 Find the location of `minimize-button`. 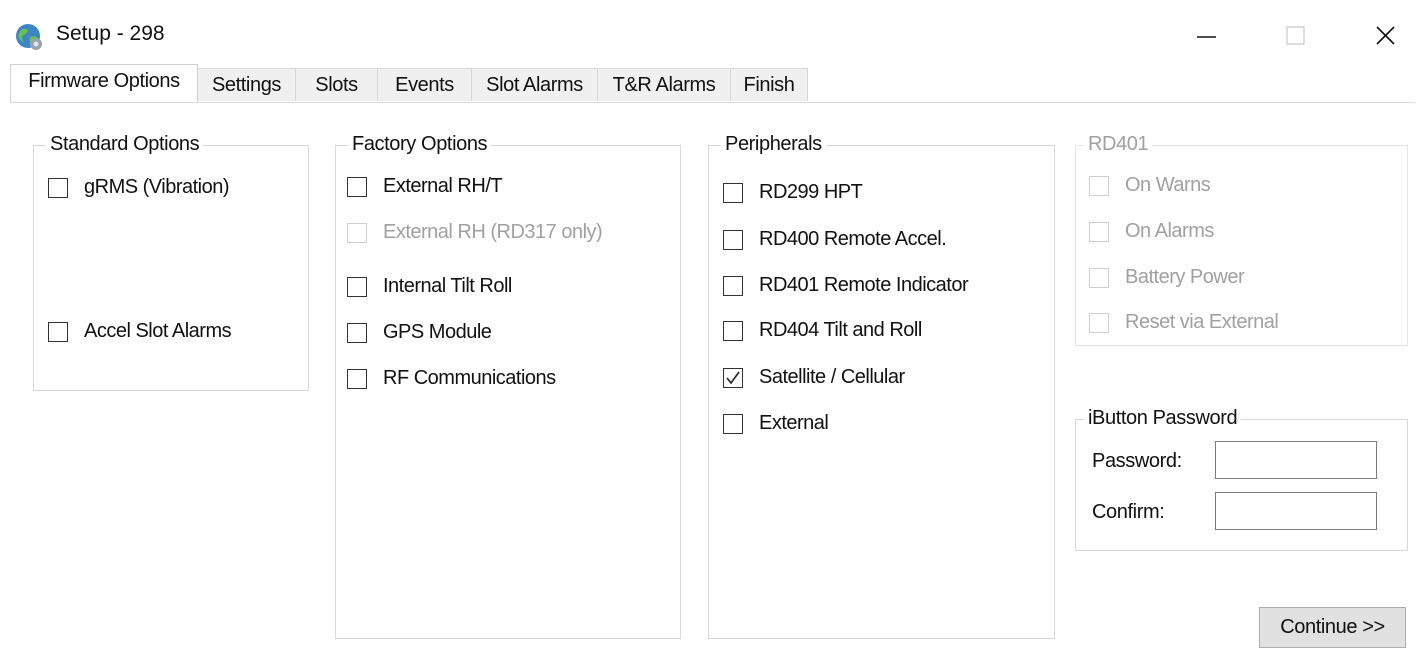

minimize-button is located at coordinates (1206, 36).